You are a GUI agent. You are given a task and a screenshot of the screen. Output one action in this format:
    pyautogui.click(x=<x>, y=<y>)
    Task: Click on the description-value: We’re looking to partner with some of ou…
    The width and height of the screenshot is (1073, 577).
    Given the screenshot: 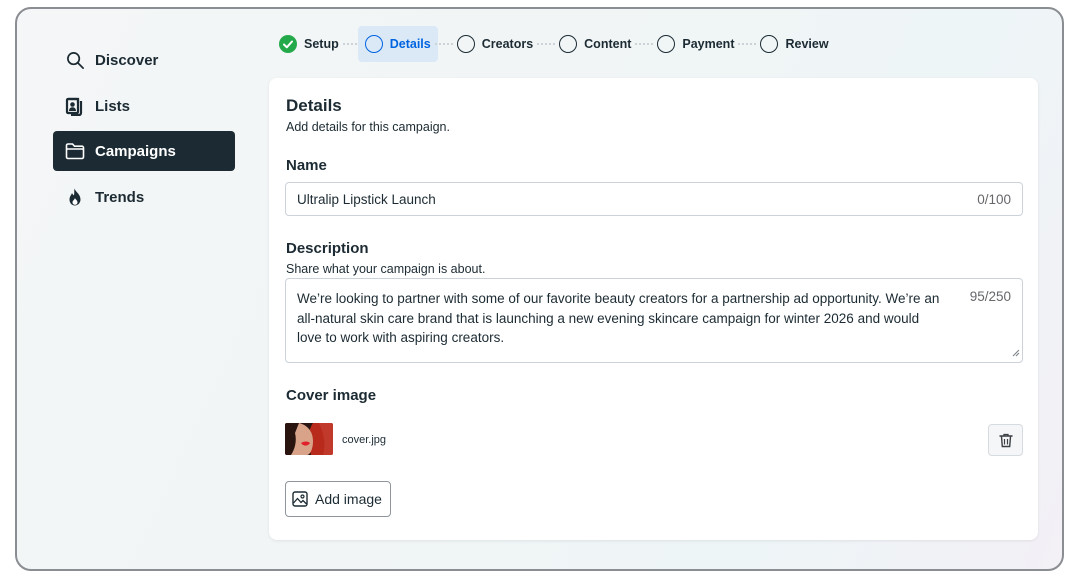 What is the action you would take?
    pyautogui.click(x=618, y=318)
    